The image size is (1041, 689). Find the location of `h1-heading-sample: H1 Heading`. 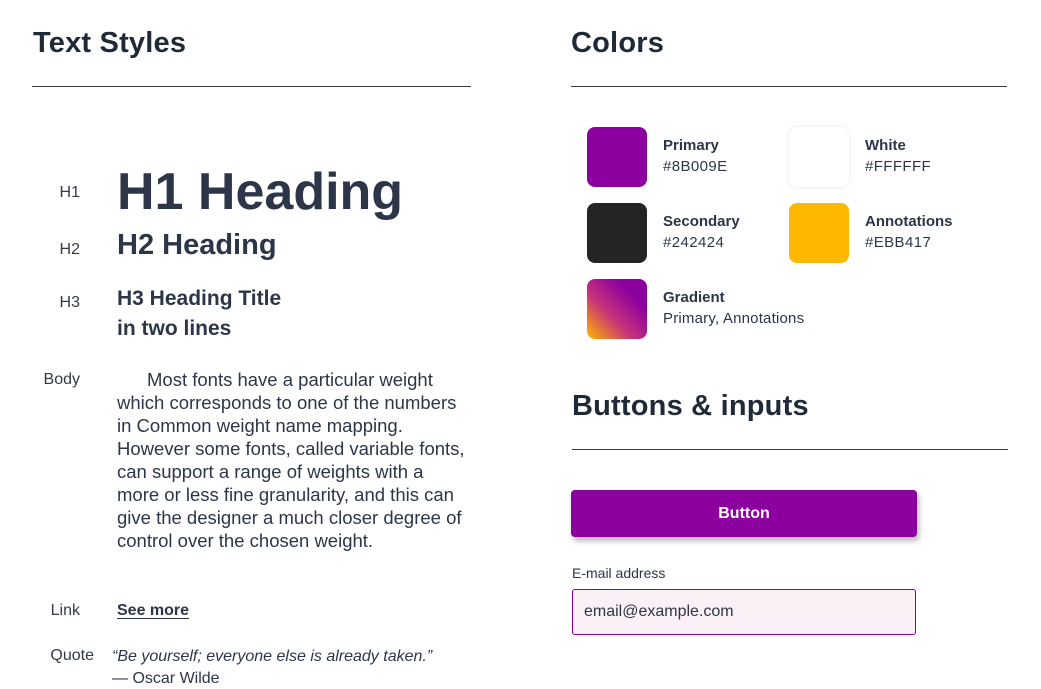

h1-heading-sample: H1 Heading is located at coordinates (260, 192).